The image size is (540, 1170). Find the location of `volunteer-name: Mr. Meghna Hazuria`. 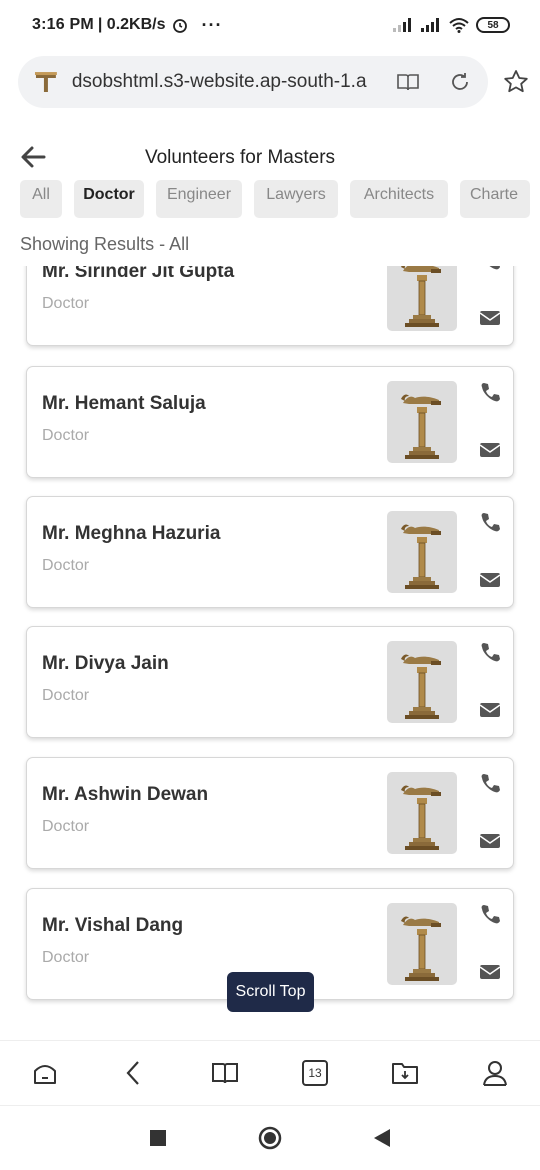

volunteer-name: Mr. Meghna Hazuria is located at coordinates (131, 533).